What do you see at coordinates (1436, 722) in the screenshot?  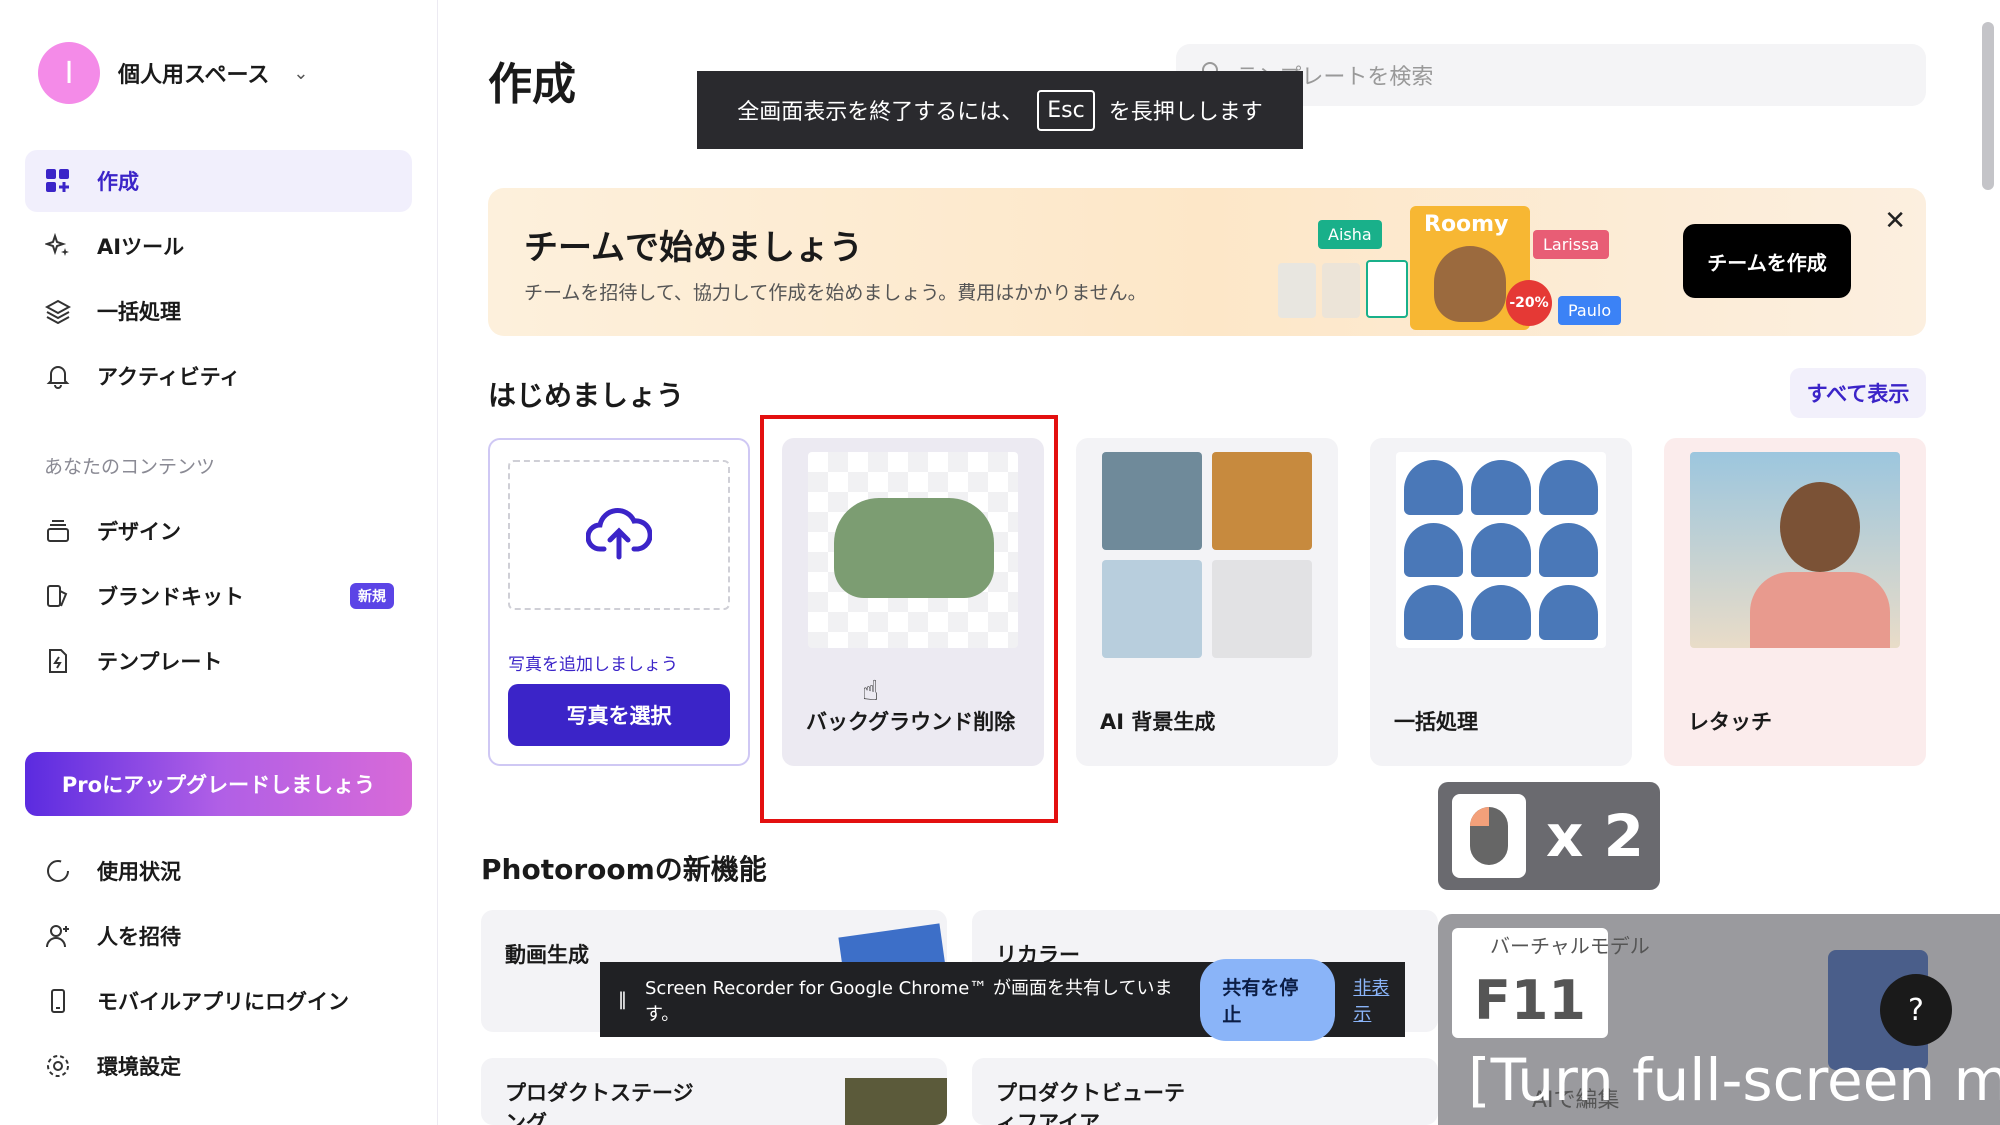 I see `card-label: 一括処理` at bounding box center [1436, 722].